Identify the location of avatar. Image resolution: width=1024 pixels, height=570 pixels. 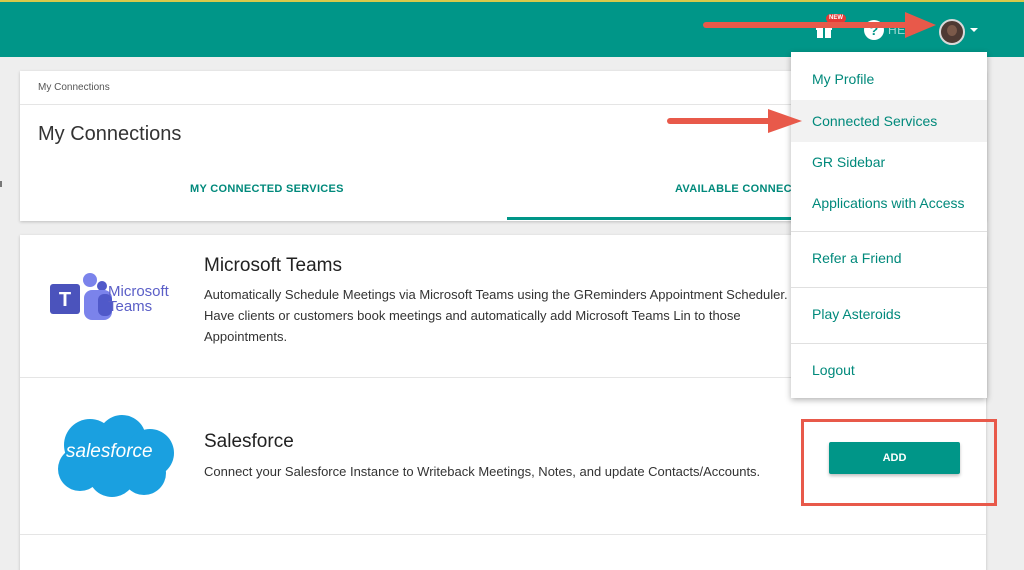
(952, 32).